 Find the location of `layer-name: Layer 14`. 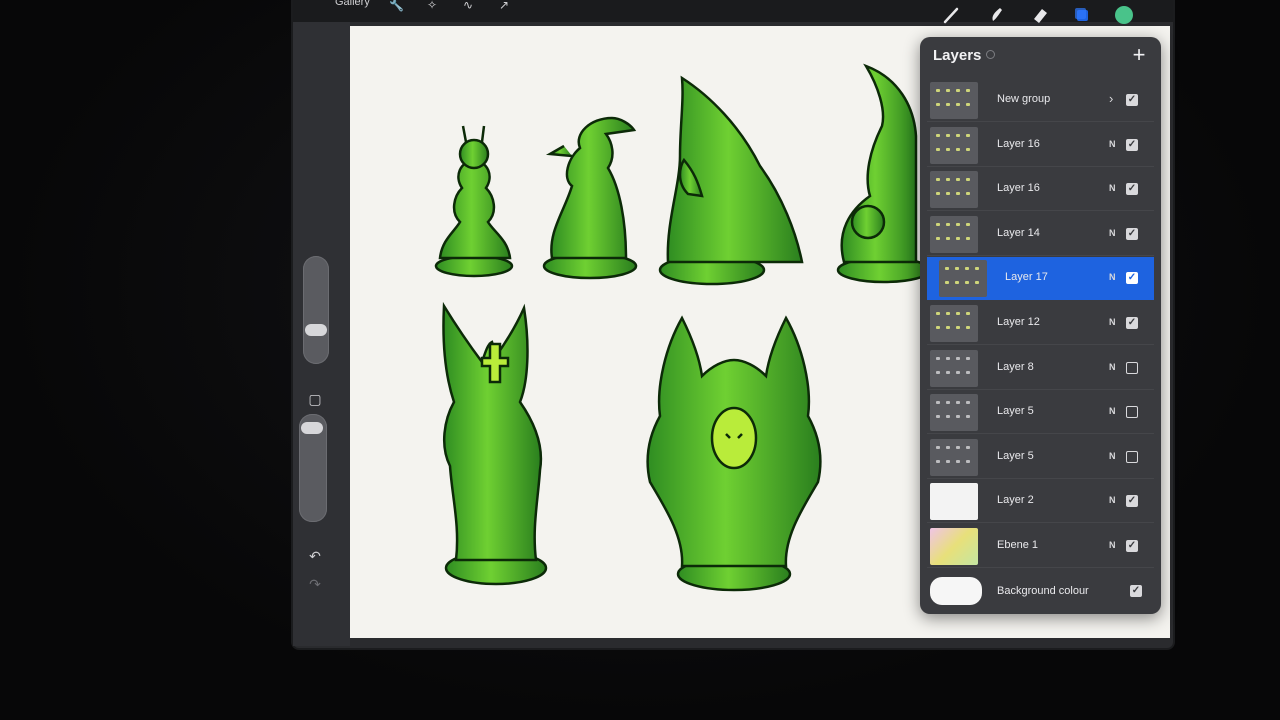

layer-name: Layer 14 is located at coordinates (1018, 232).